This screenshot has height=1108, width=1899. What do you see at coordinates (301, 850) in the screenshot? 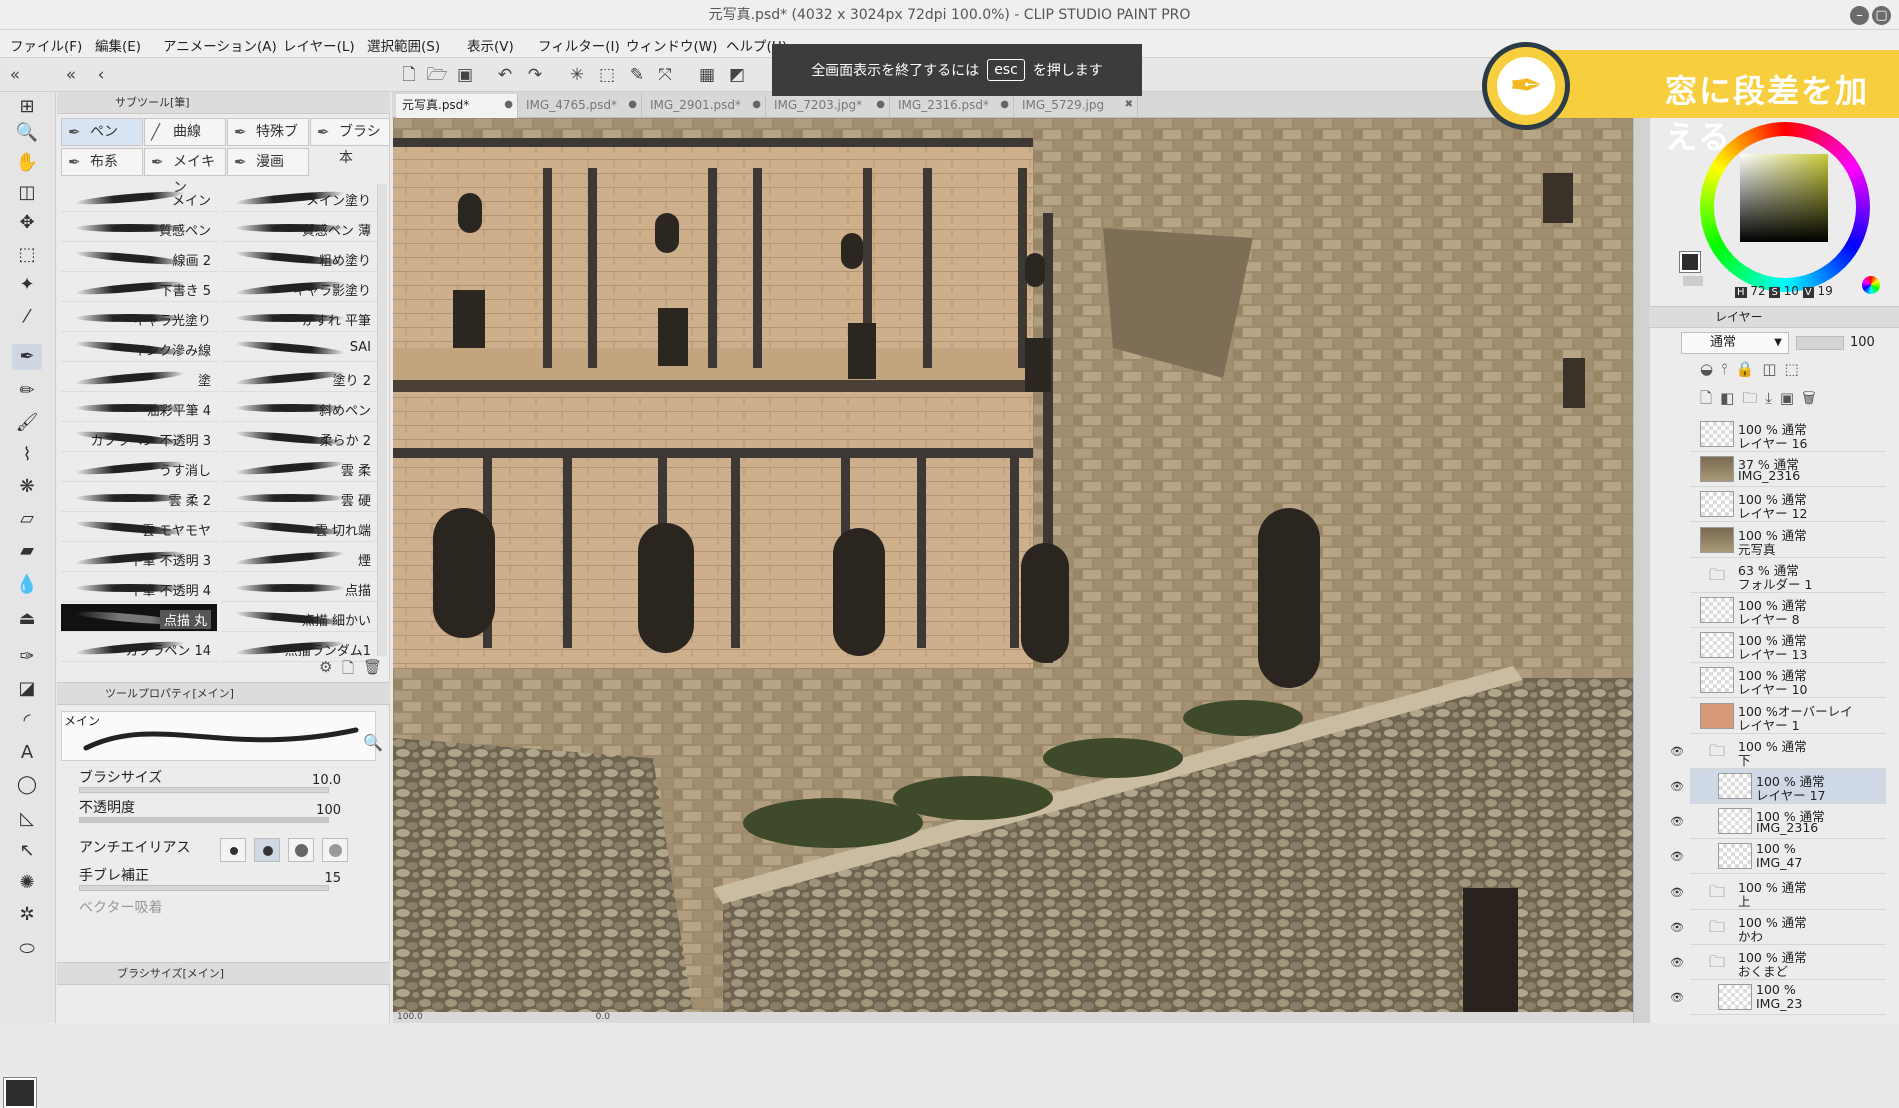
I see `antialias-medium` at bounding box center [301, 850].